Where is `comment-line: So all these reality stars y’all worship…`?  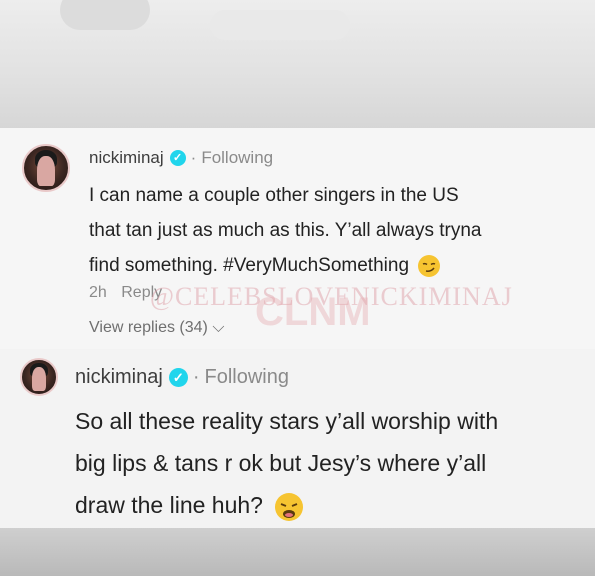 comment-line: So all these reality stars y’all worship… is located at coordinates (287, 421).